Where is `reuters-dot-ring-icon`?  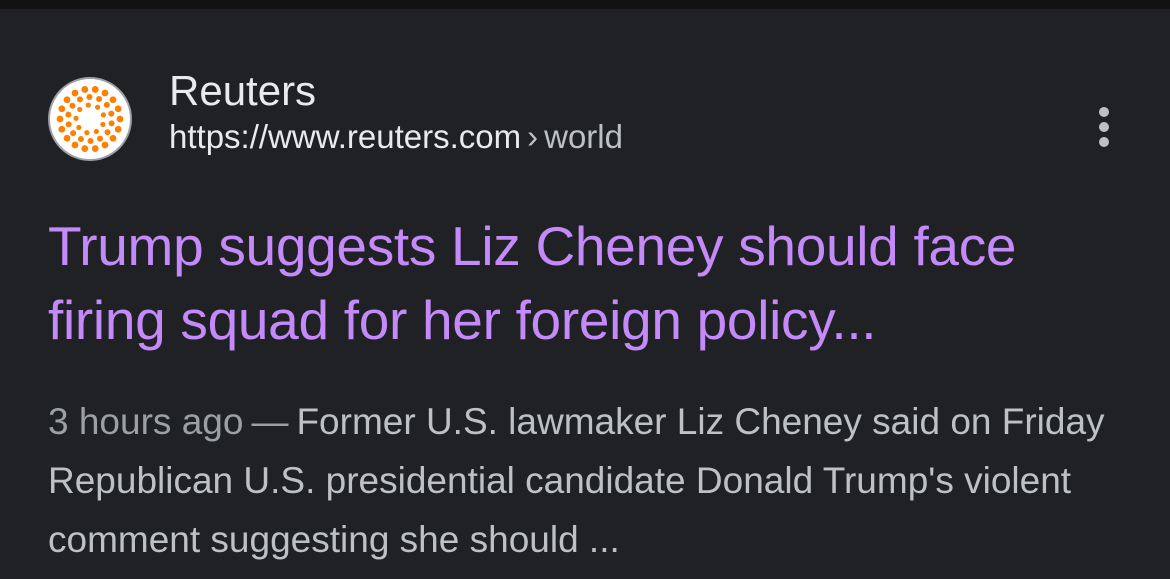 reuters-dot-ring-icon is located at coordinates (90, 119).